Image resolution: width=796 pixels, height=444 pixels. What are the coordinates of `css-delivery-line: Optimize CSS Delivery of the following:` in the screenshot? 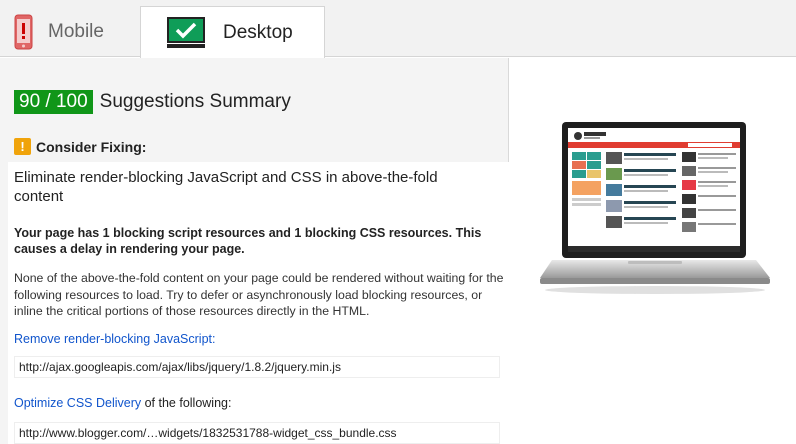 It's located at (122, 403).